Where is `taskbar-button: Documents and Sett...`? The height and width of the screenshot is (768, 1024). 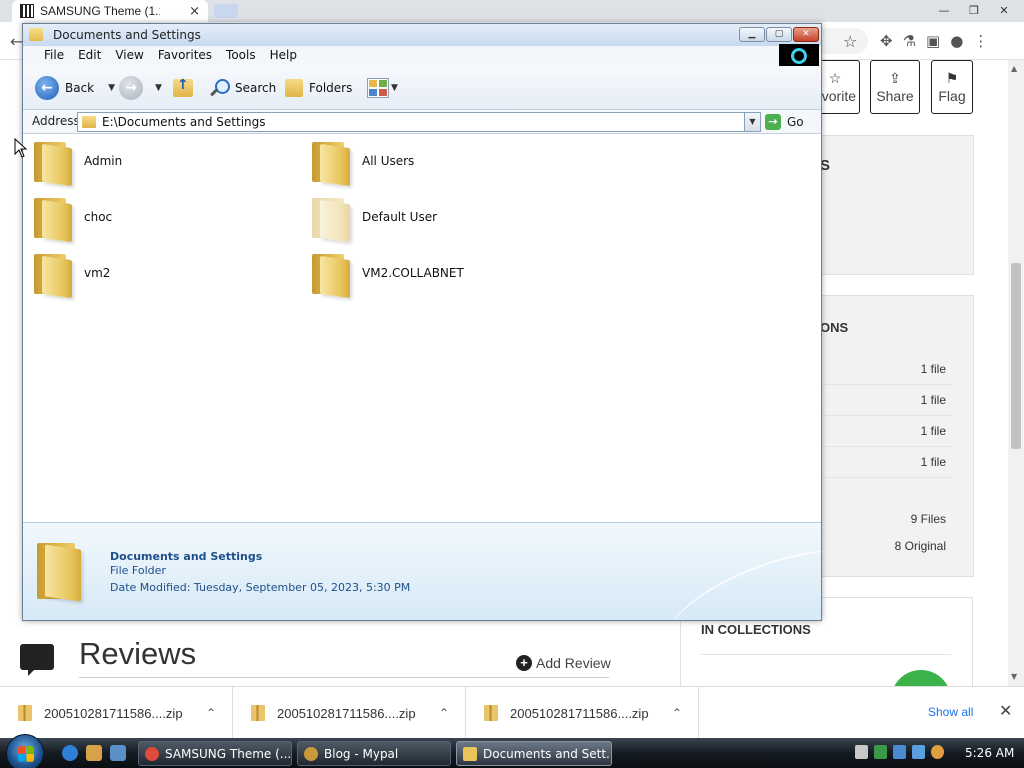
taskbar-button: Documents and Sett... is located at coordinates (534, 753).